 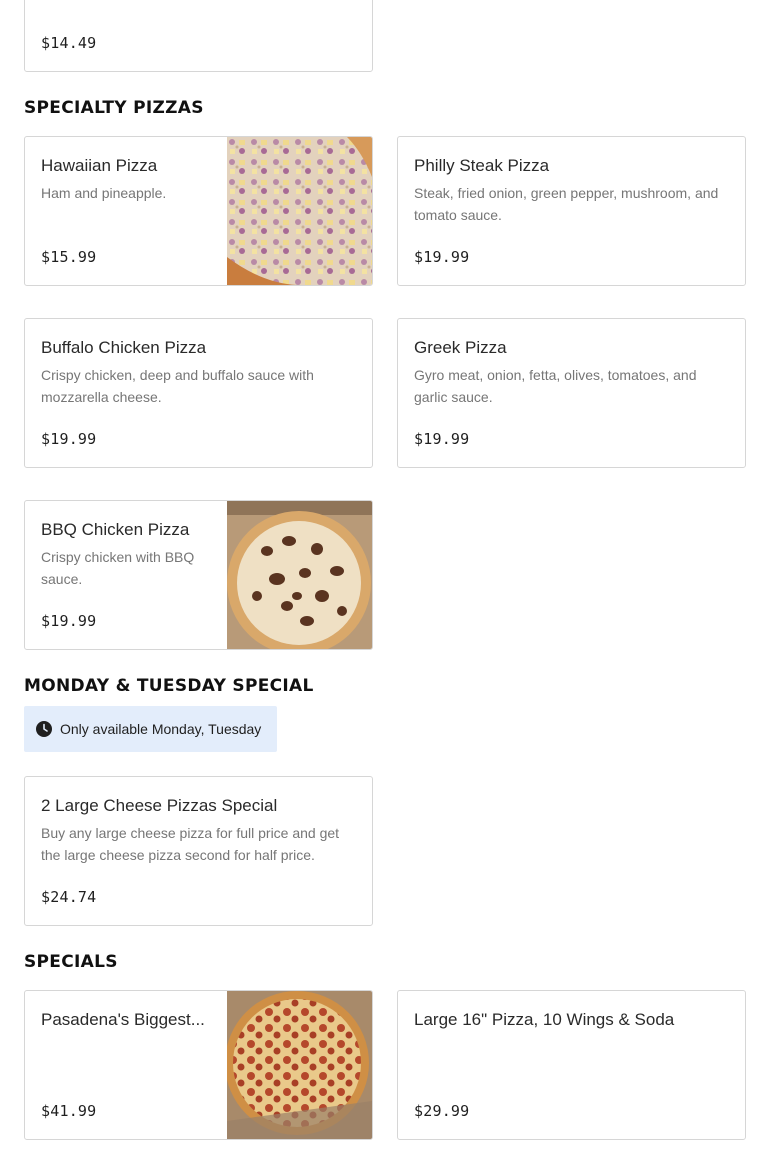 I want to click on availability-notice: Only available Monday, Tuesday, so click(x=150, y=729).